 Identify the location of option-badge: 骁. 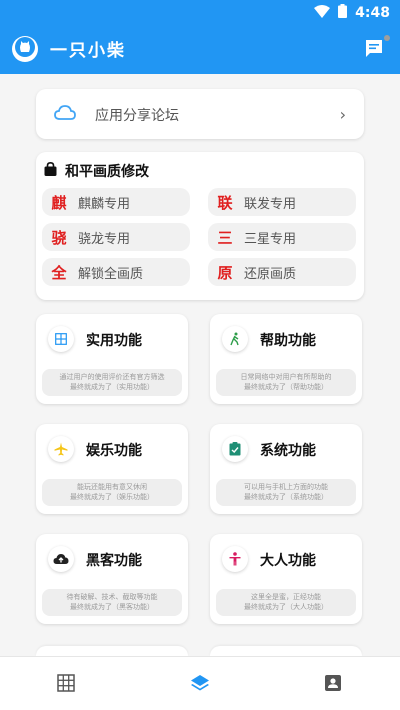
(59, 237).